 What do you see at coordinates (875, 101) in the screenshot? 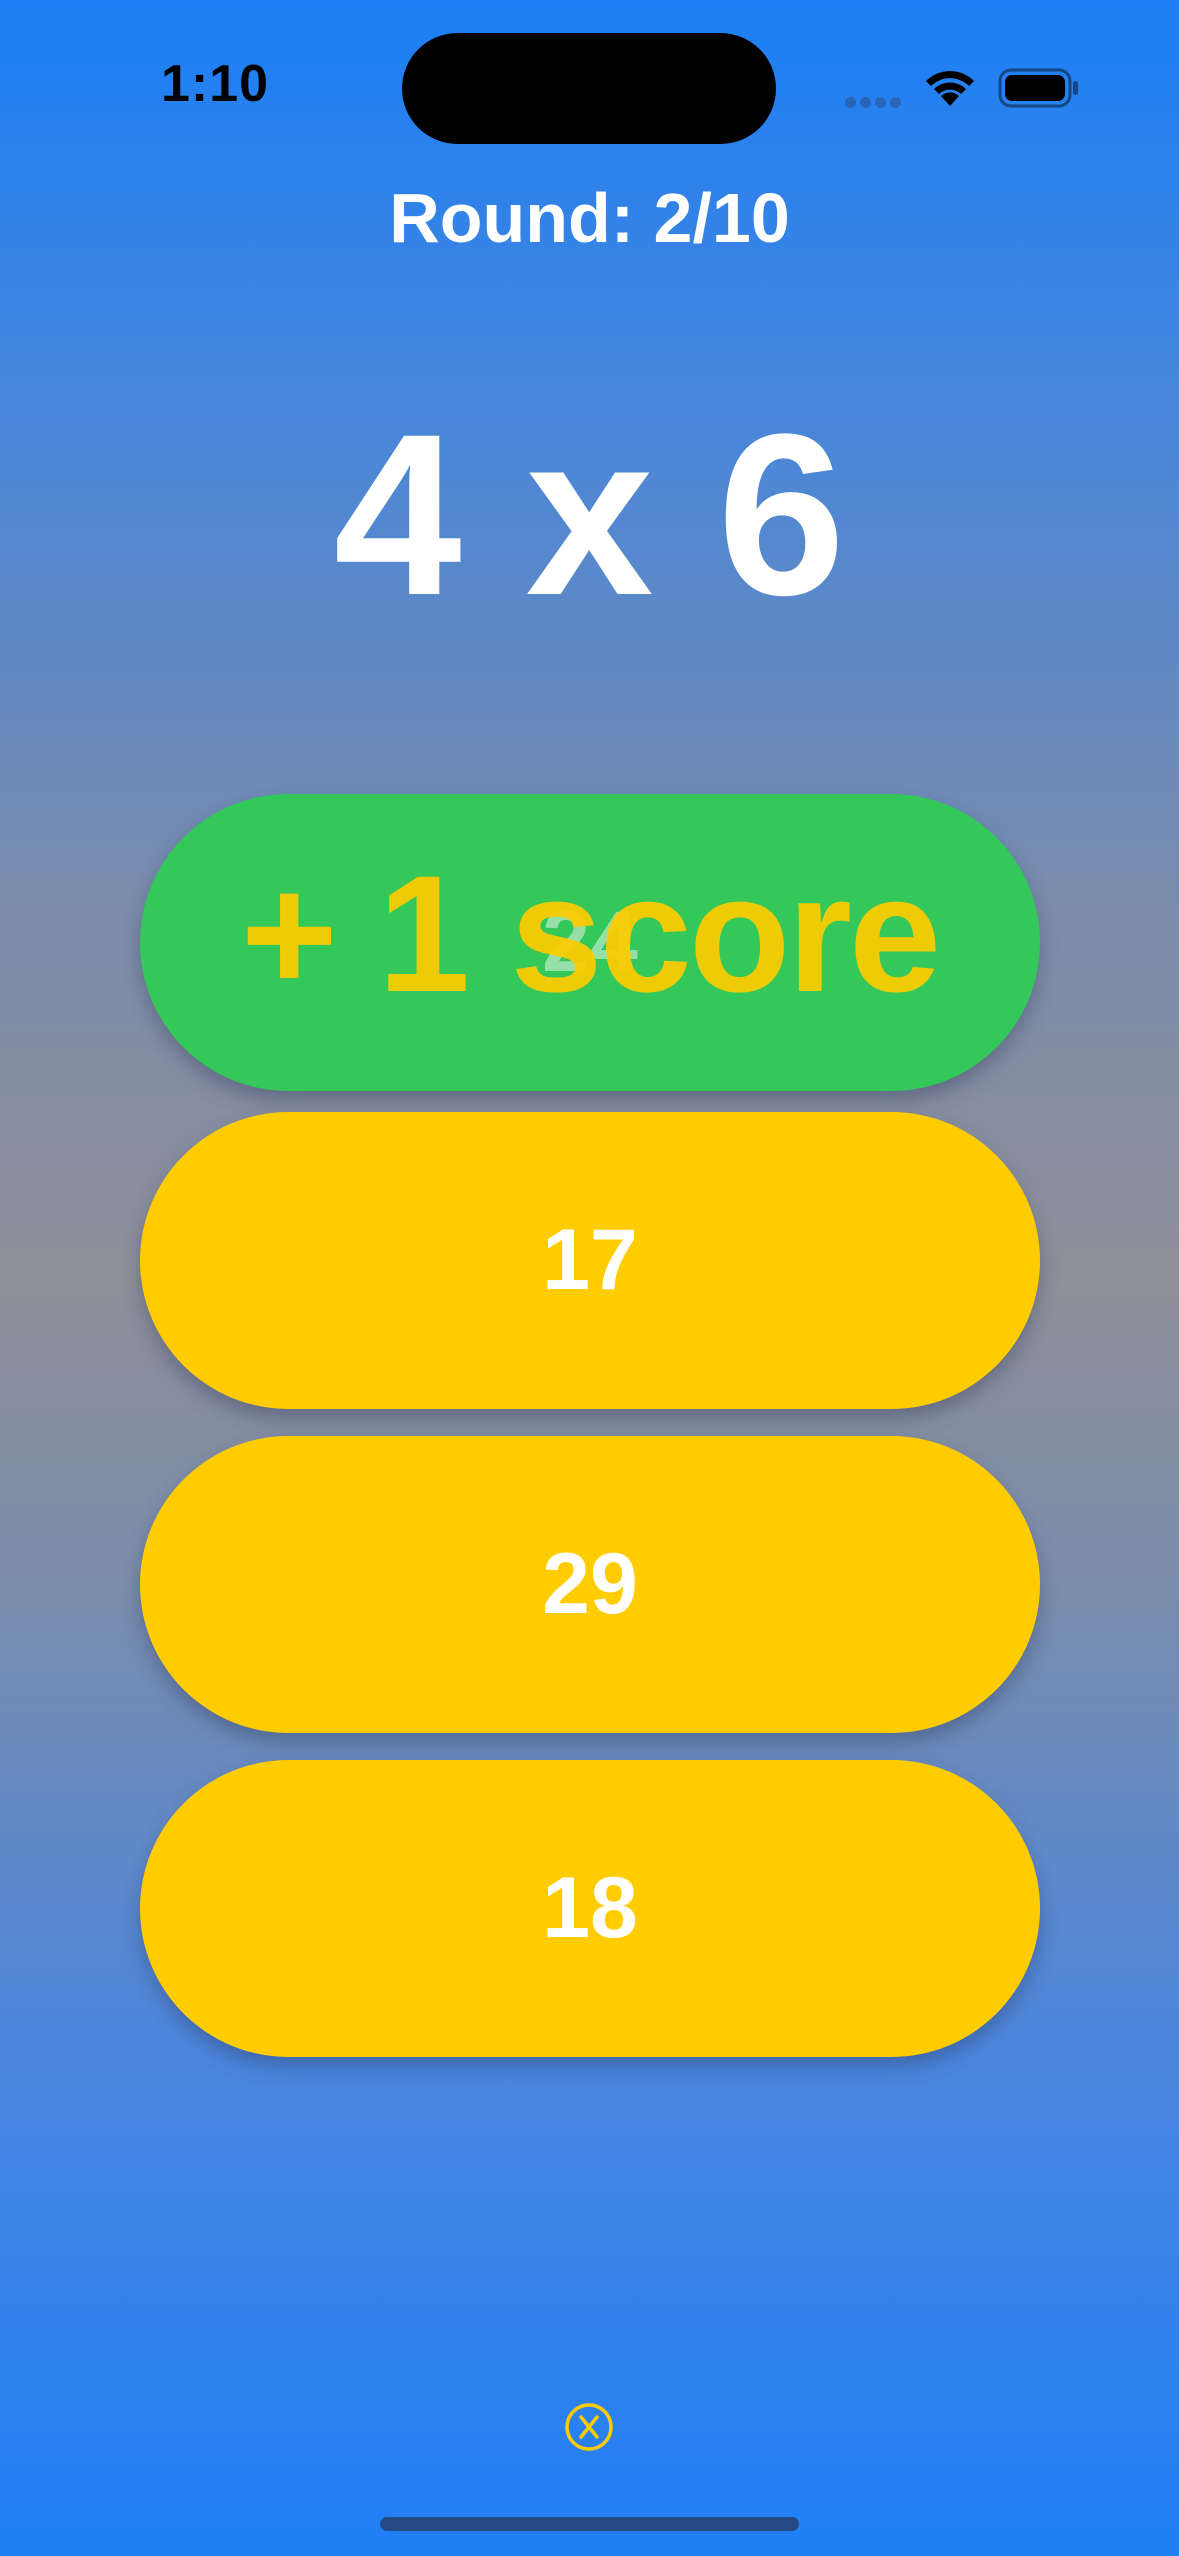
I see `cellular-signal-icon` at bounding box center [875, 101].